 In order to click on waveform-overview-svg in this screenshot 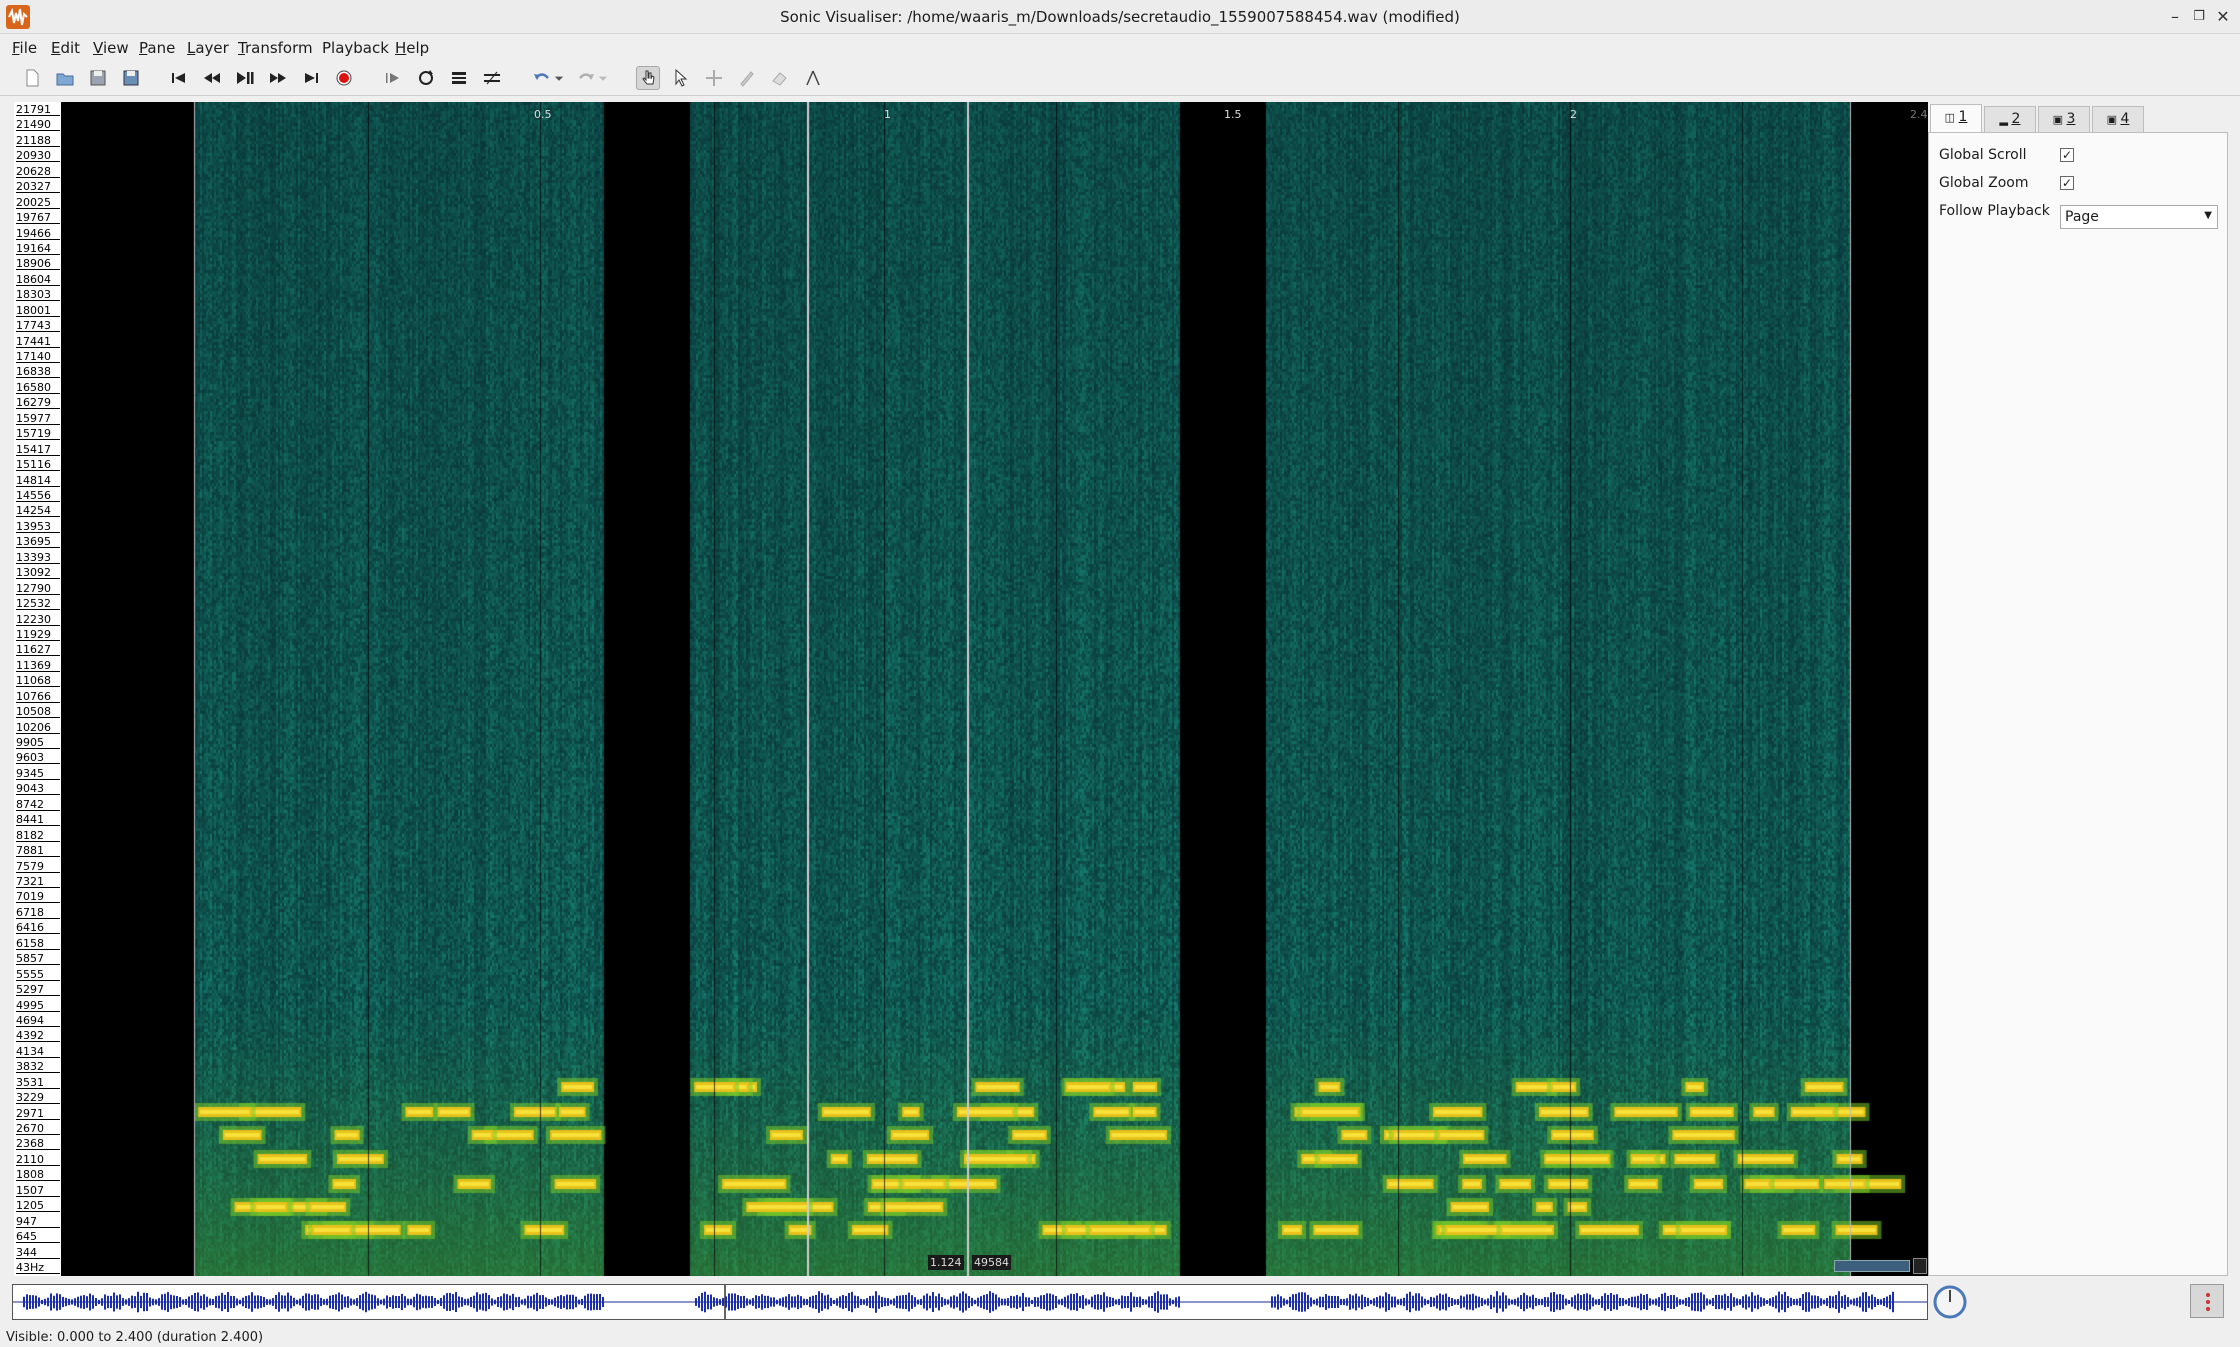, I will do `click(970, 1302)`.